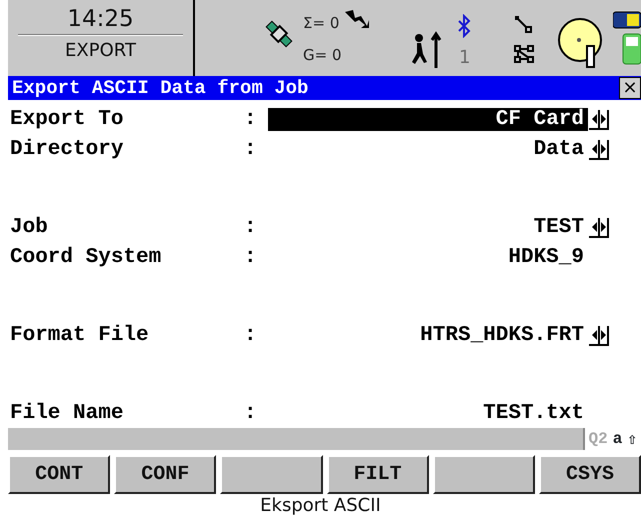 The height and width of the screenshot is (519, 641). Describe the element at coordinates (428, 119) in the screenshot. I see `field-value: CF Card` at that location.